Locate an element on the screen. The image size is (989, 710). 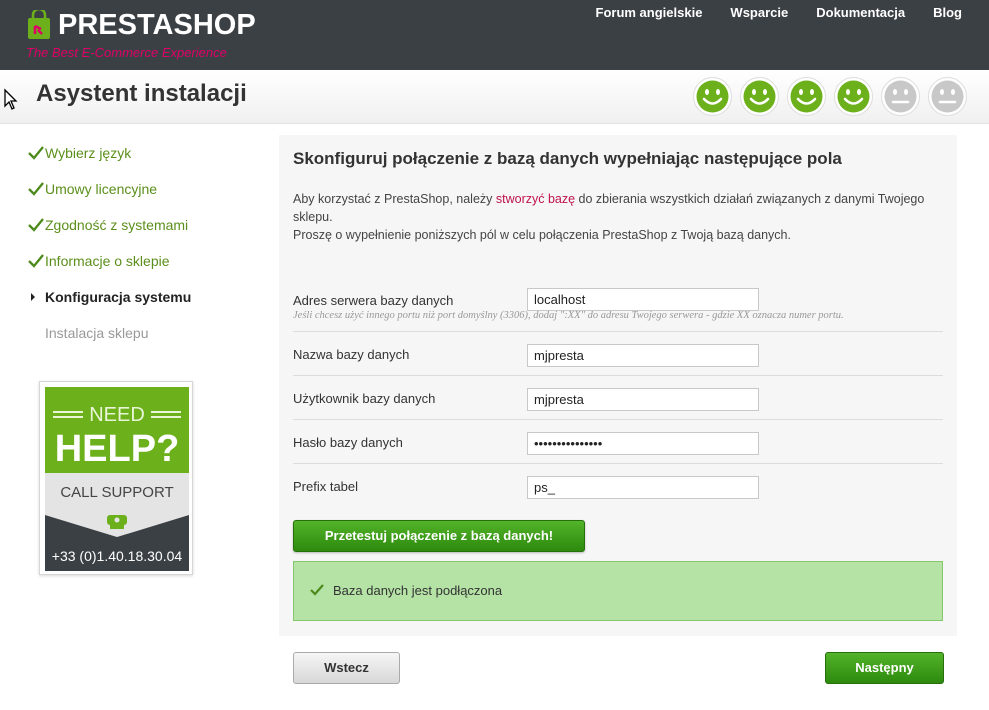
help-need-text: NEED is located at coordinates (117, 415).